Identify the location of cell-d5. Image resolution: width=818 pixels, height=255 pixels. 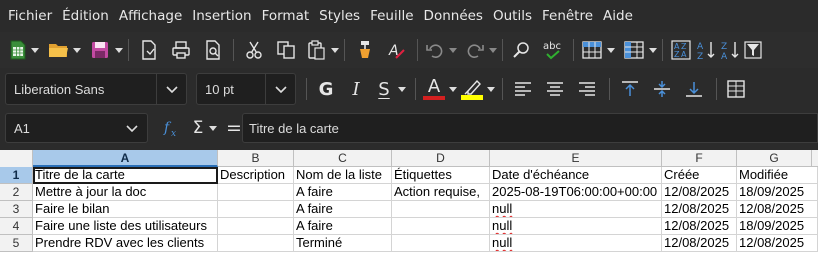
(441, 243).